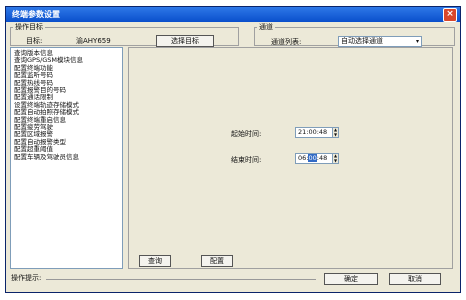 The width and height of the screenshot is (466, 300). Describe the element at coordinates (93, 41) in the screenshot. I see `target-value: 渝AHY659` at that location.